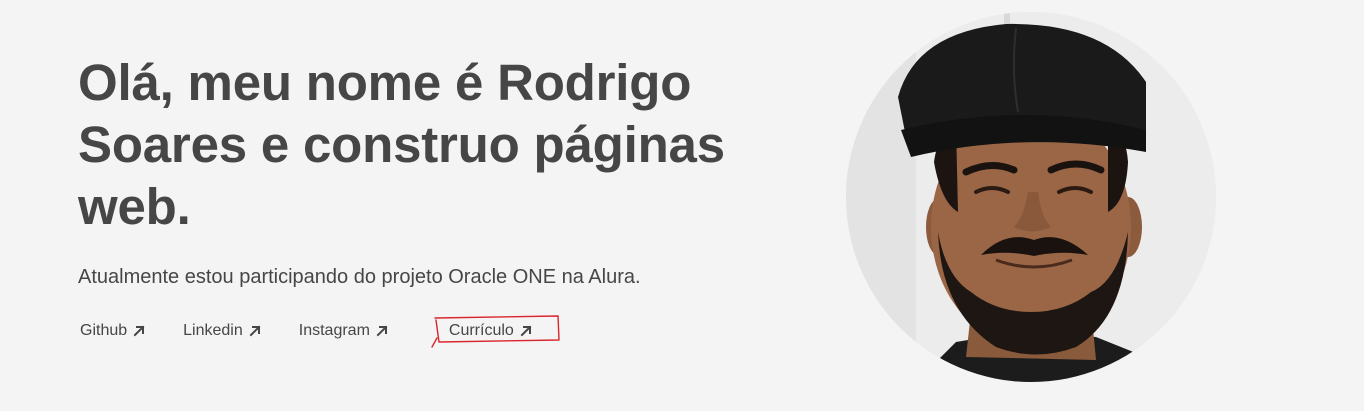 The height and width of the screenshot is (411, 1364). I want to click on curriculo-link-label: Currículo, so click(481, 330).